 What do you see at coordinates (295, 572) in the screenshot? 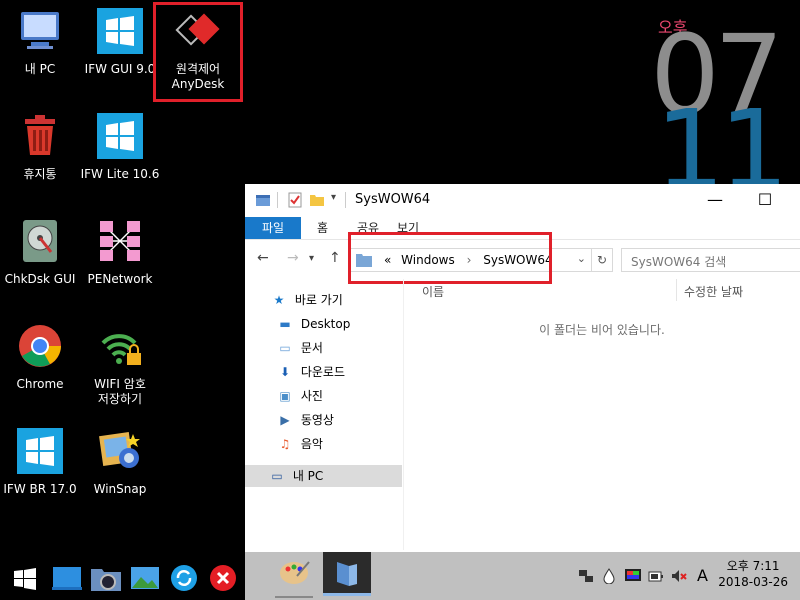
I see `palette-icon` at bounding box center [295, 572].